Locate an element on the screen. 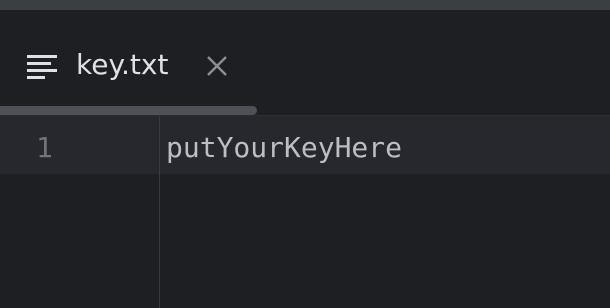  gutter-separator is located at coordinates (159, 212).